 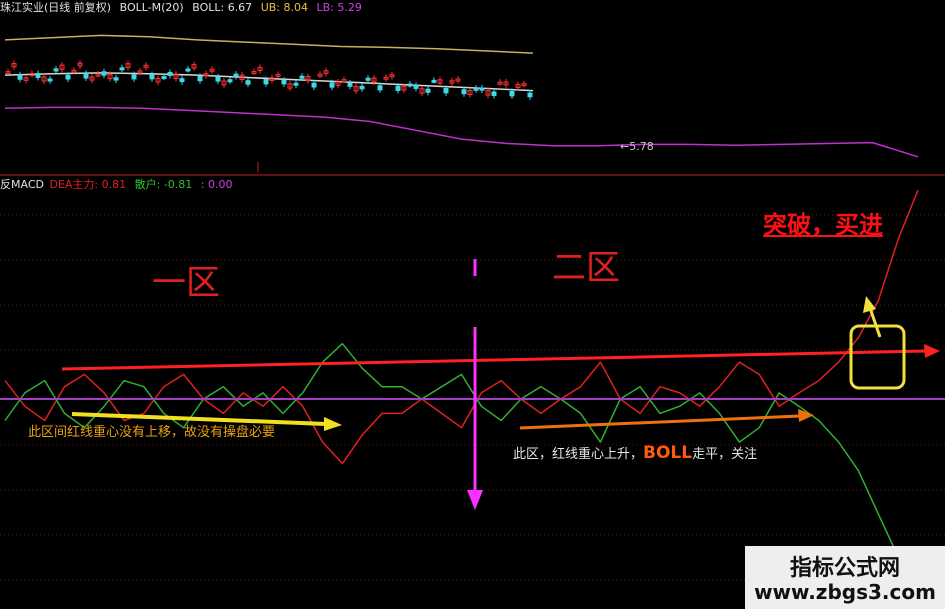 What do you see at coordinates (823, 224) in the screenshot?
I see `breakout-label: 突破，买进` at bounding box center [823, 224].